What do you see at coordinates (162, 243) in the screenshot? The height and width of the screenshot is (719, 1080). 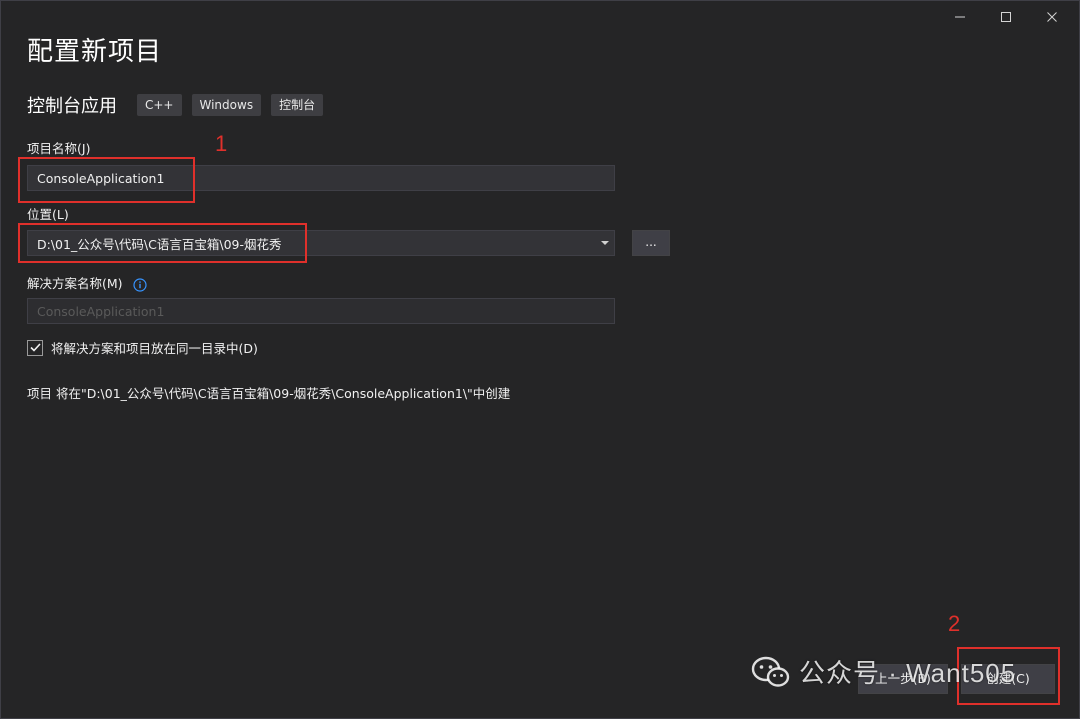 I see `annotation-box-location` at bounding box center [162, 243].